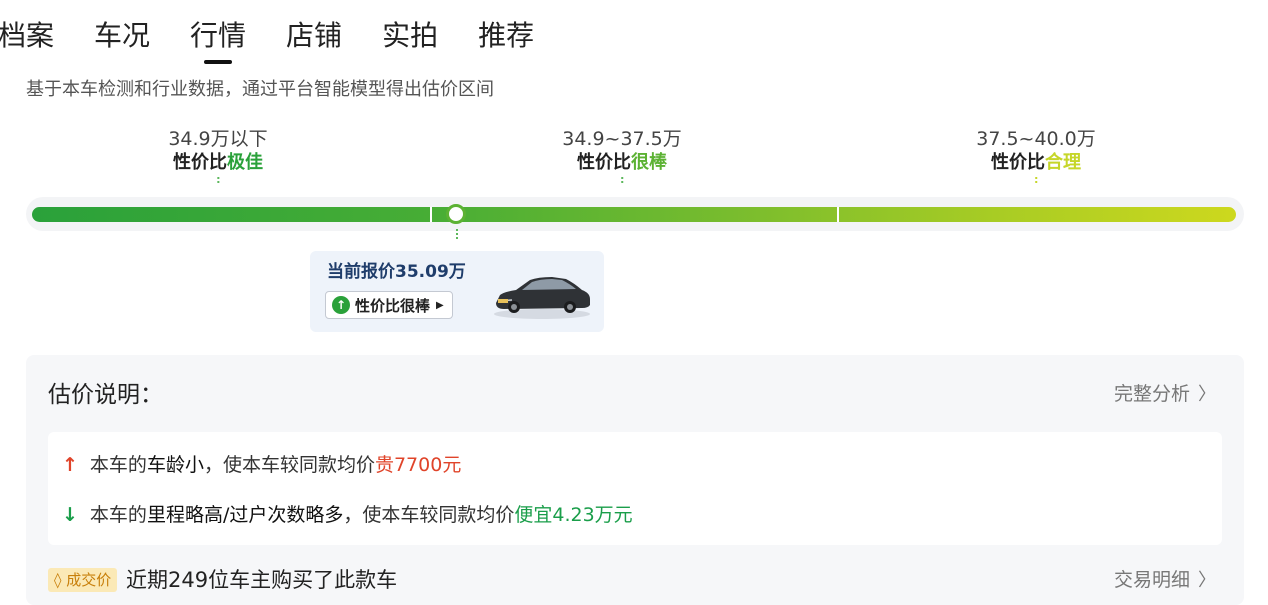 Image resolution: width=1268 pixels, height=605 pixels. Describe the element at coordinates (396, 272) in the screenshot. I see `current-price: 当前报价35.09万` at that location.